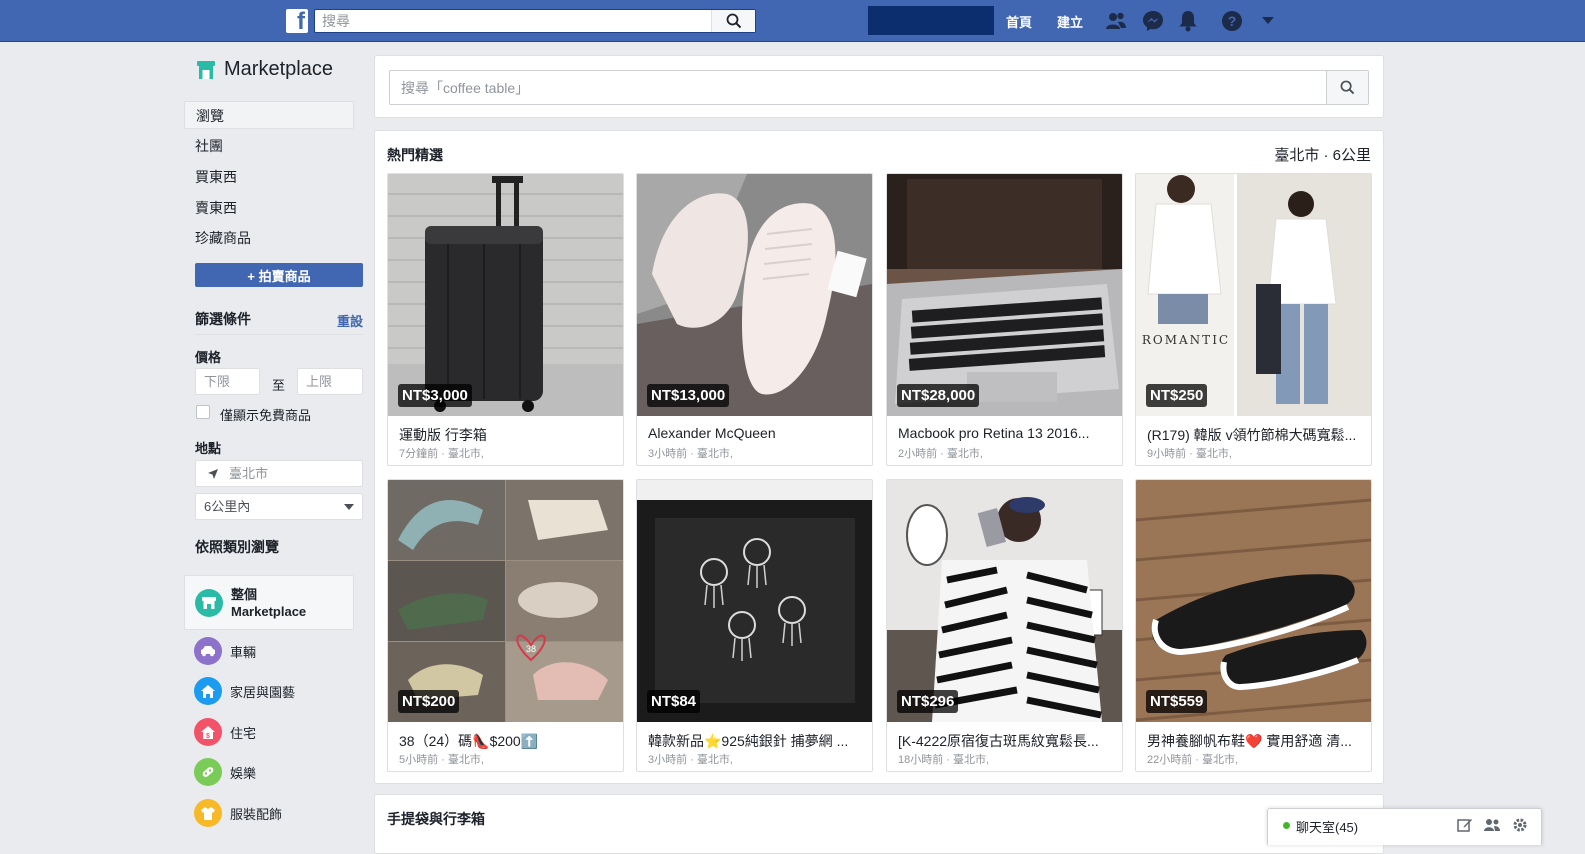  I want to click on category-vehicles: 車輛, so click(269, 651).